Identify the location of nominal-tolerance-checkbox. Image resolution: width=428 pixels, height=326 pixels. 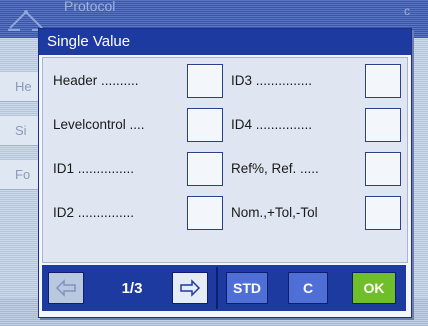
(383, 213).